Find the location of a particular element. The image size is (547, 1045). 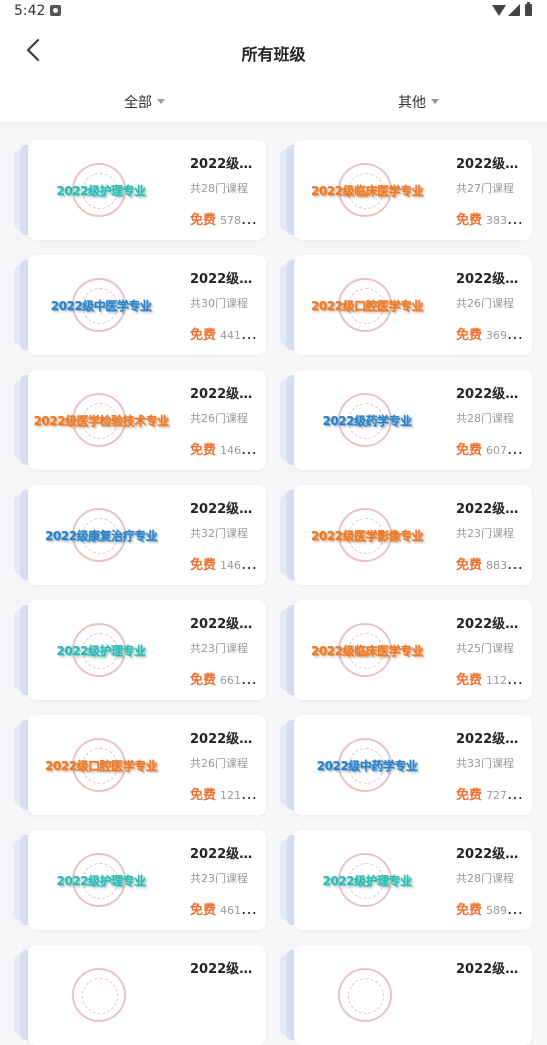

caret-down-icon is located at coordinates (435, 101).